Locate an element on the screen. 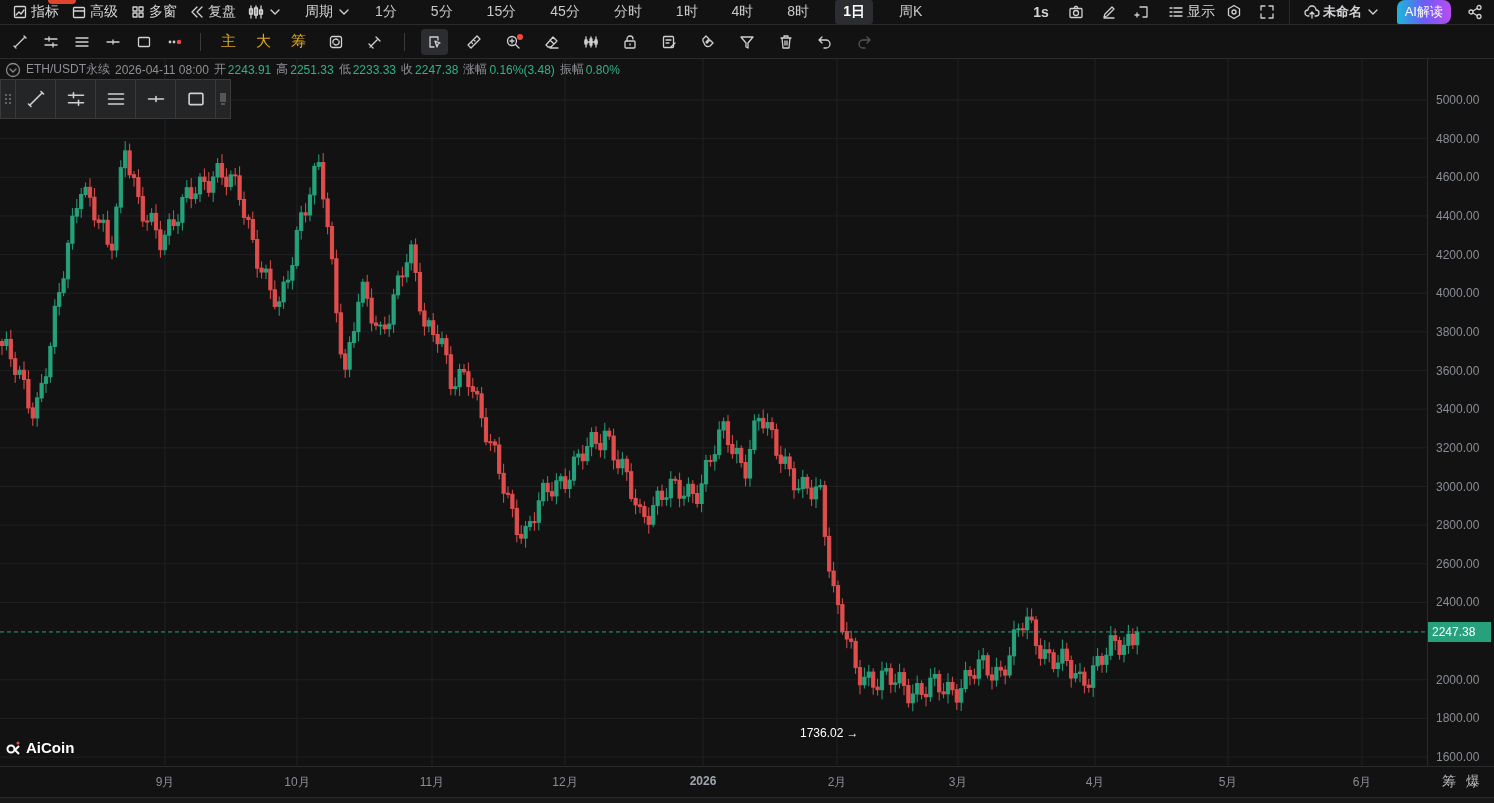  price-tick-label: 1600.00 is located at coordinates (1458, 757).